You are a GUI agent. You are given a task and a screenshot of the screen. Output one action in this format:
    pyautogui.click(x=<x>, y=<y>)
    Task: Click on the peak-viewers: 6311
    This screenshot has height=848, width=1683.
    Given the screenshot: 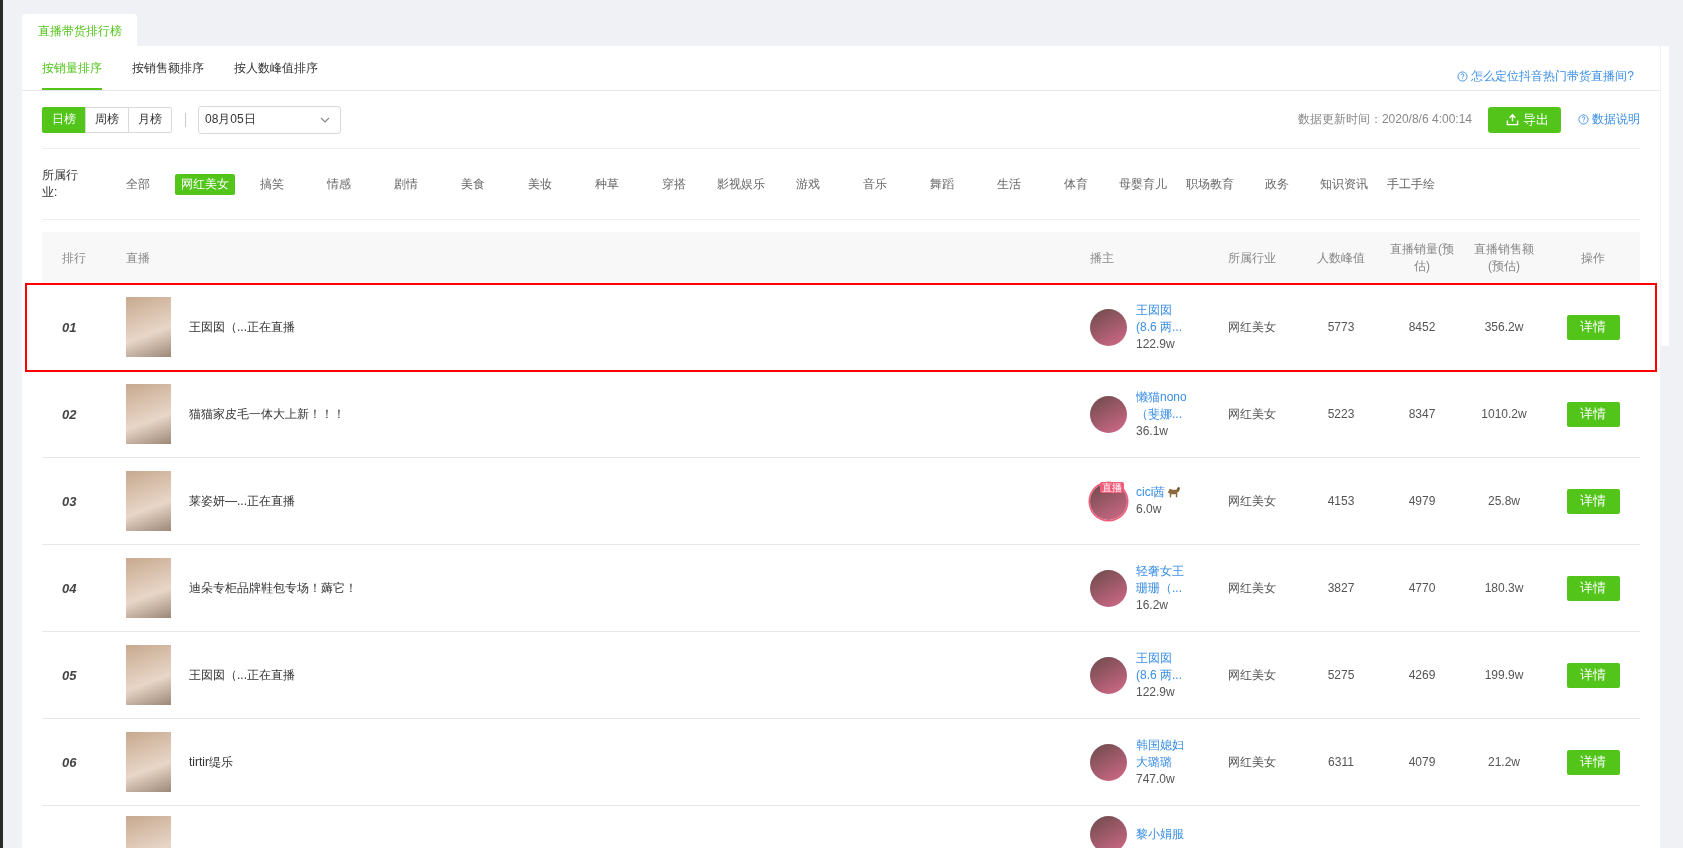 What is the action you would take?
    pyautogui.click(x=1341, y=762)
    